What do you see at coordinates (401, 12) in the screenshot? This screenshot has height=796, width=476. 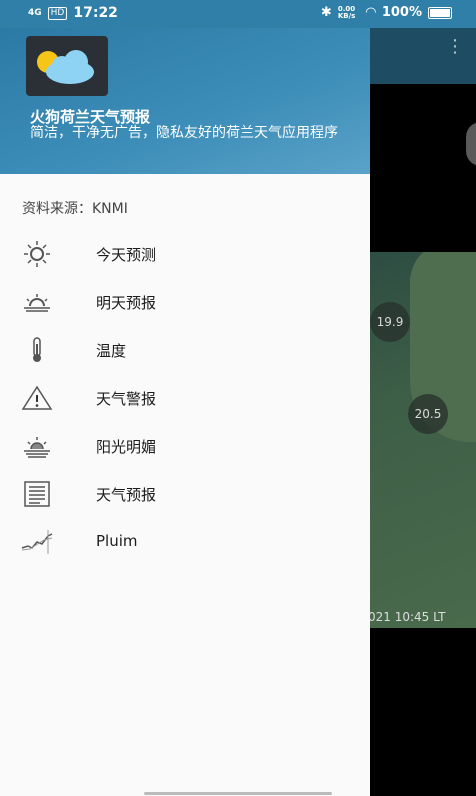 I see `battery-percent: 100%` at bounding box center [401, 12].